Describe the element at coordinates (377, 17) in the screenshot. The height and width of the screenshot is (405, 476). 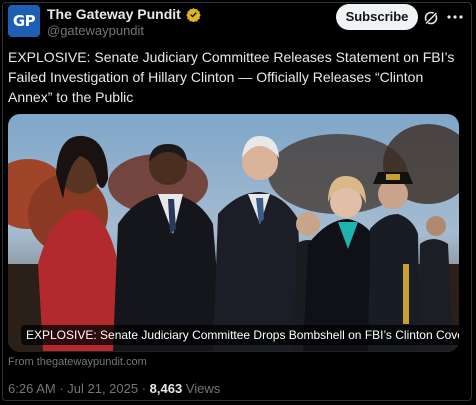
I see `subscribe-button: Subscribe` at that location.